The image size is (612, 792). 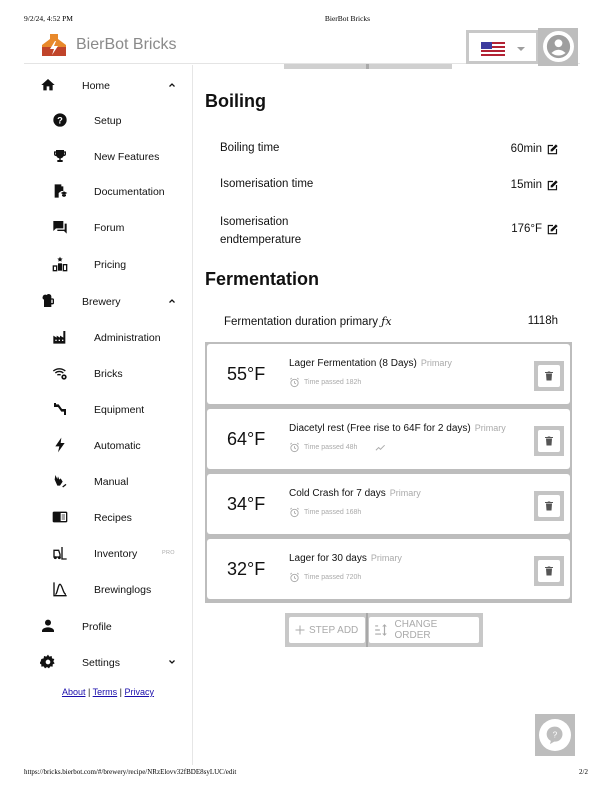 I want to click on chart-bell-curve-icon, so click(x=60, y=589).